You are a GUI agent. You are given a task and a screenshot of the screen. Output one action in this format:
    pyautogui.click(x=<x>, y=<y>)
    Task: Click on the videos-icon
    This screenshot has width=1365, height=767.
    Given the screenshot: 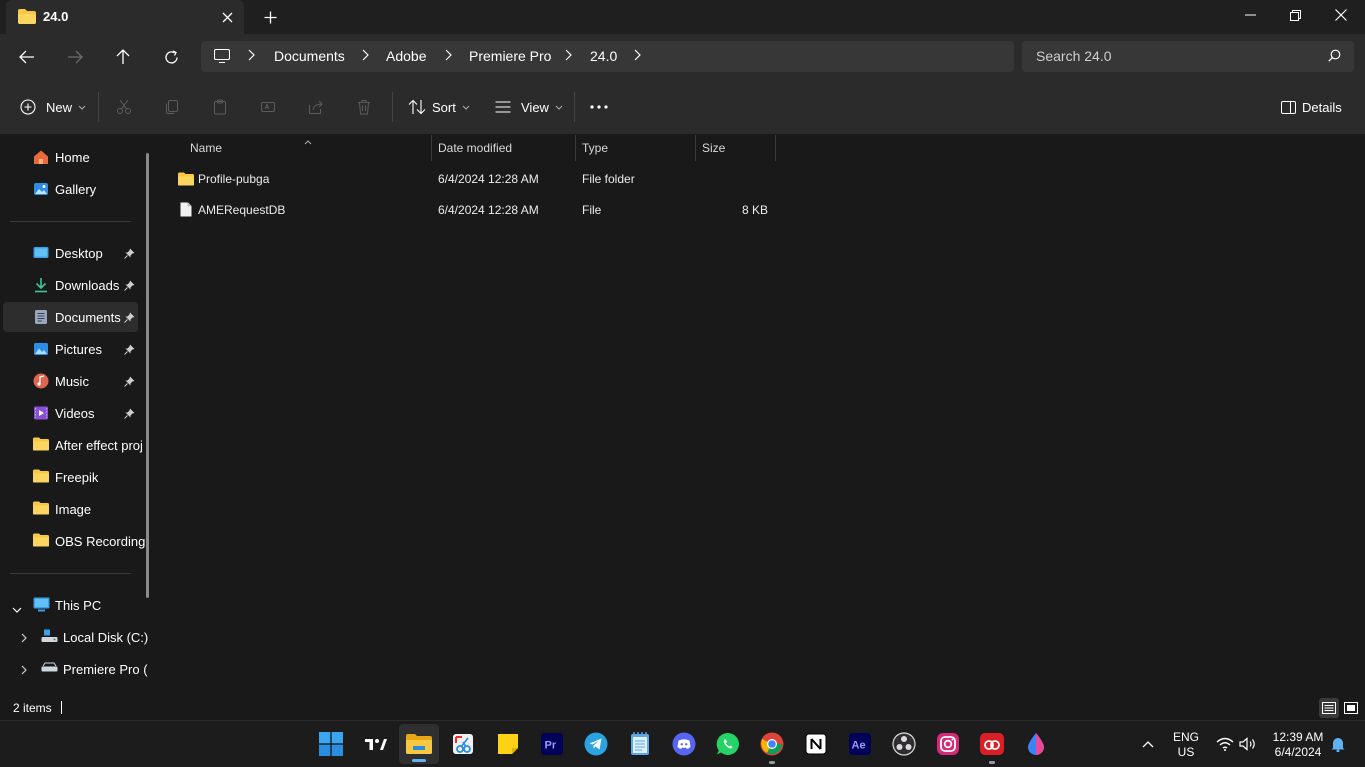 What is the action you would take?
    pyautogui.click(x=41, y=413)
    